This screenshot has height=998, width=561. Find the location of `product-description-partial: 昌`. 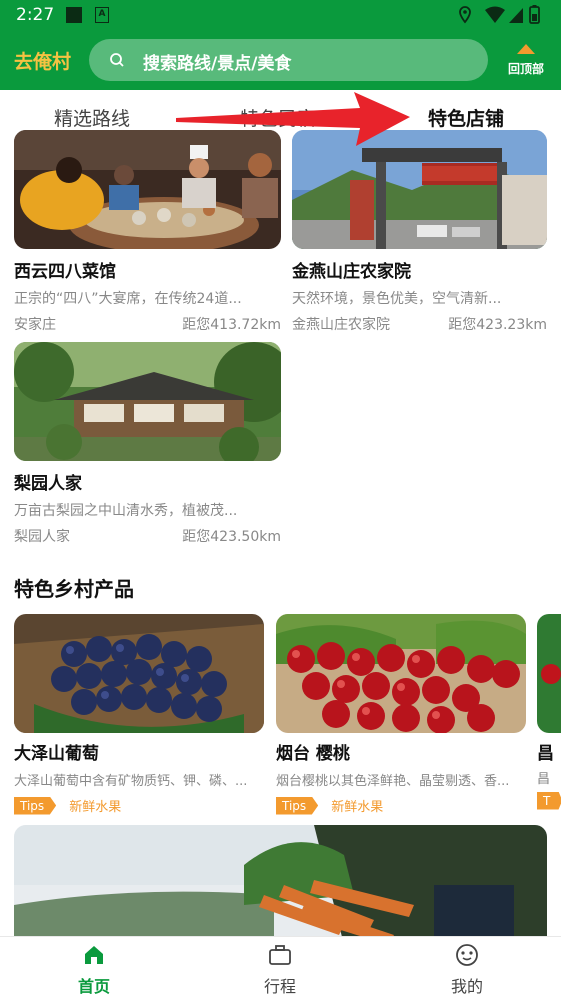

product-description-partial: 昌 is located at coordinates (544, 779).